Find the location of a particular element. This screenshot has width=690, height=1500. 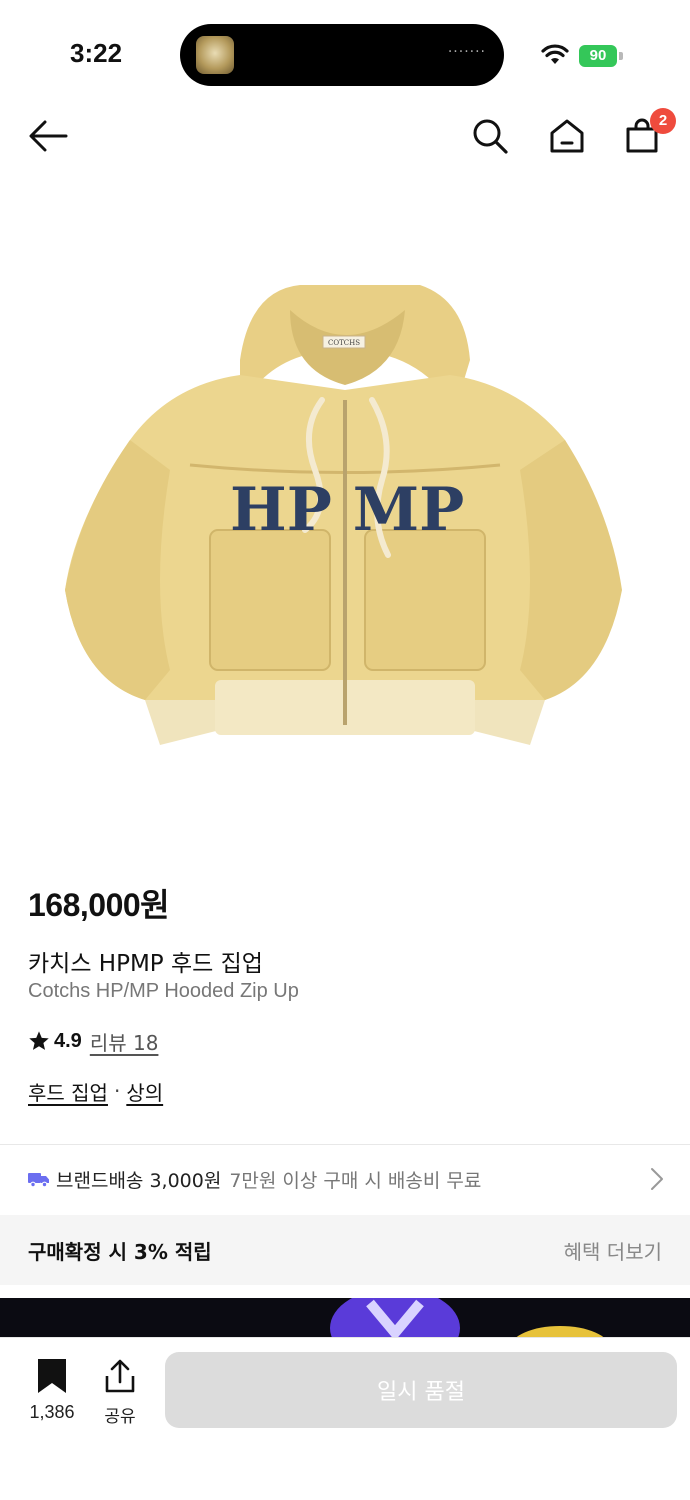

status-bar: 3:22 ······· 90 is located at coordinates (345, 50).